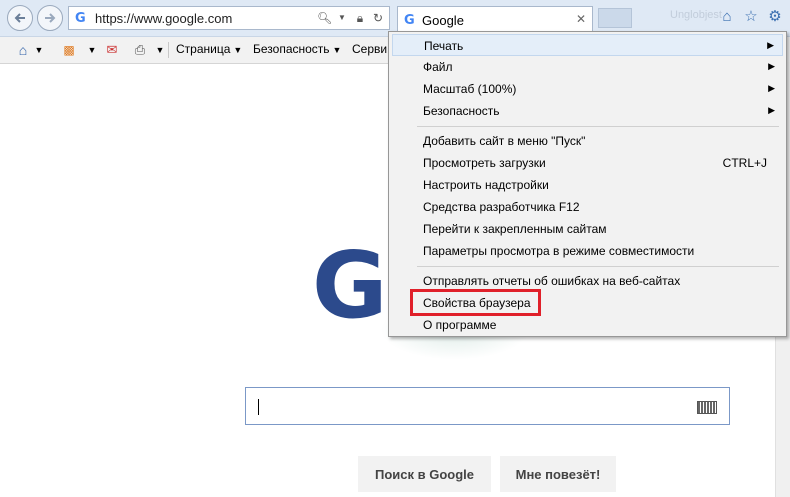 Image resolution: width=790 pixels, height=497 pixels. Describe the element at coordinates (484, 163) in the screenshot. I see `menu-item-label: Просмотреть загрузки` at that location.